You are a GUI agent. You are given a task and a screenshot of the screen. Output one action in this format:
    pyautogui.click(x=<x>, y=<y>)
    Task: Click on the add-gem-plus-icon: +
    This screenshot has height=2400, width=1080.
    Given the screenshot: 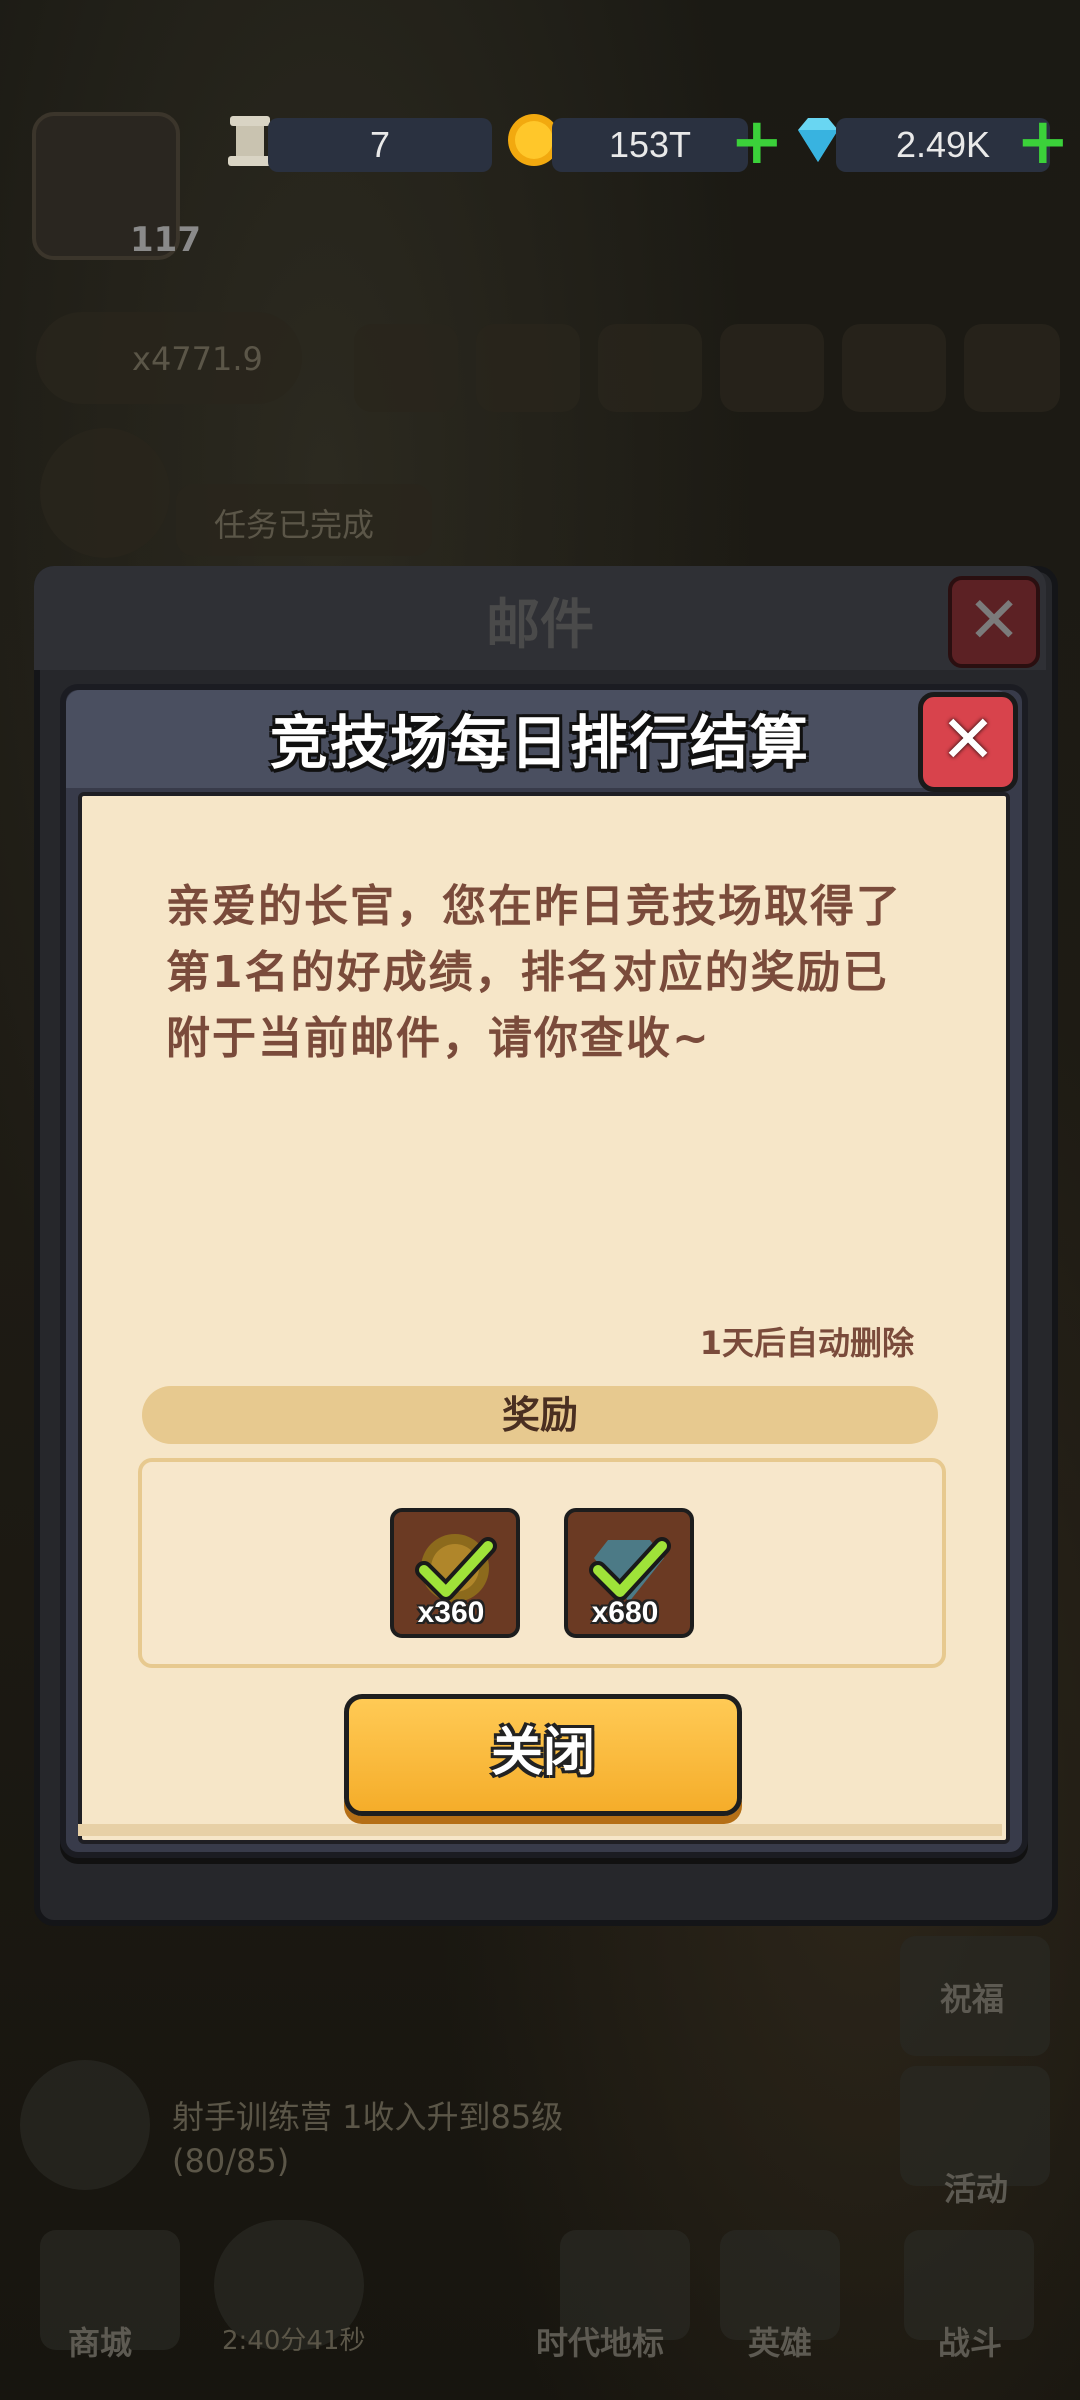 What is the action you would take?
    pyautogui.click(x=1043, y=142)
    